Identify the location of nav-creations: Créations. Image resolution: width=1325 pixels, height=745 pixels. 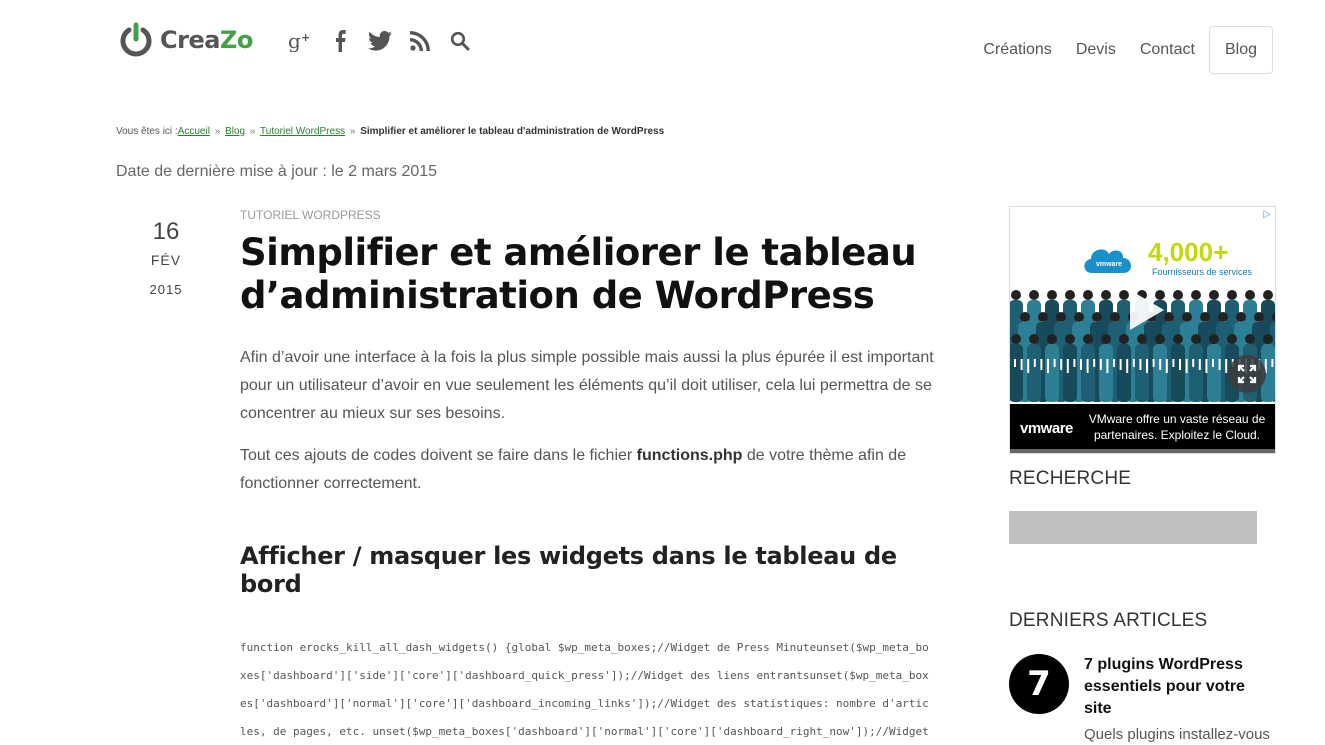
(1017, 50).